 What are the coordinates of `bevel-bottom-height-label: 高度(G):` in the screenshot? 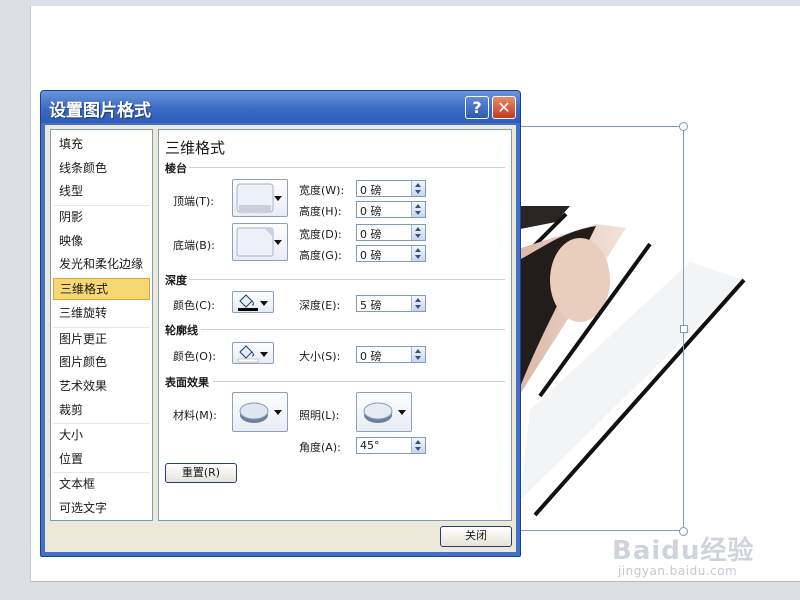 It's located at (320, 255).